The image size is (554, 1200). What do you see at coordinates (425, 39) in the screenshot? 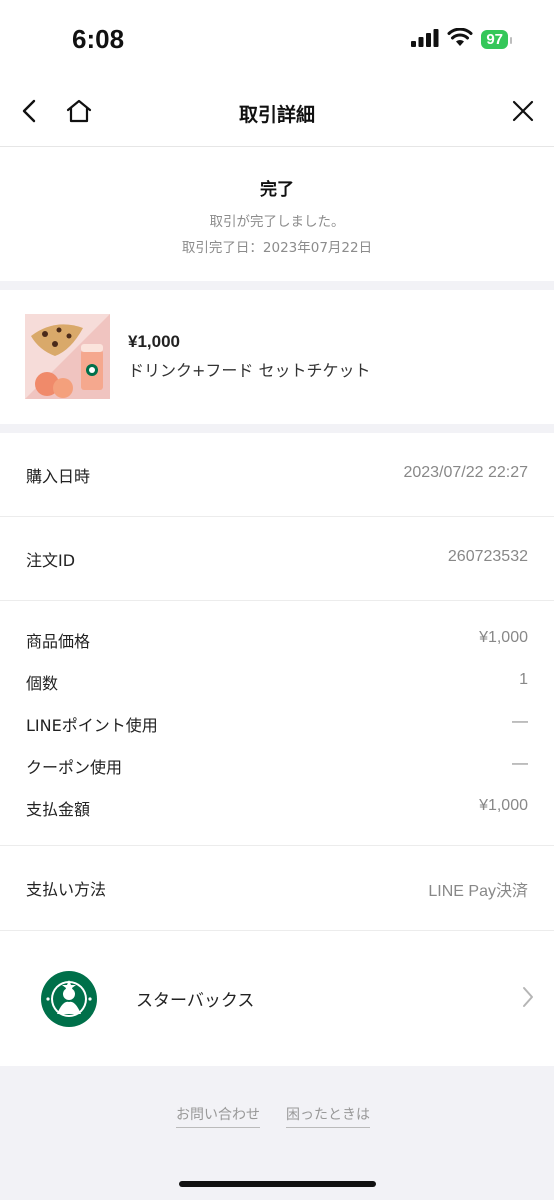
I see `signal-icon` at bounding box center [425, 39].